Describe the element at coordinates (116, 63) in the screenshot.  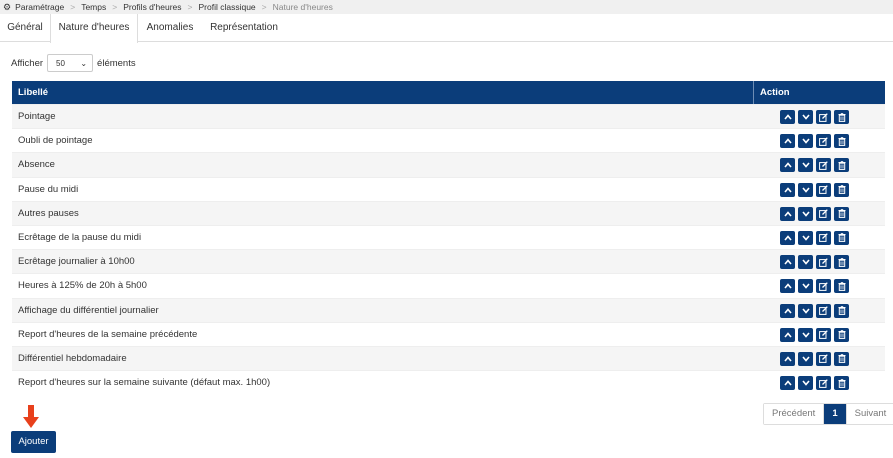
I see `length-suffix: éléments` at that location.